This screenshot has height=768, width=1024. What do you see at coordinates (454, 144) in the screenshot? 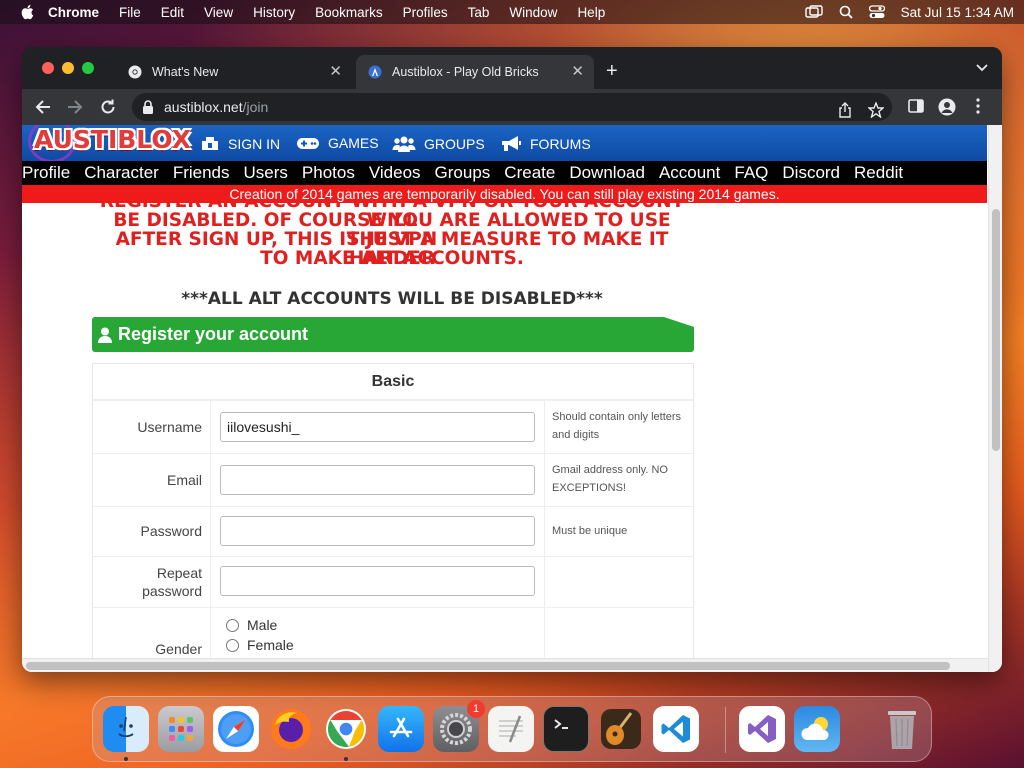
I see `nav-label: GROUPS` at bounding box center [454, 144].